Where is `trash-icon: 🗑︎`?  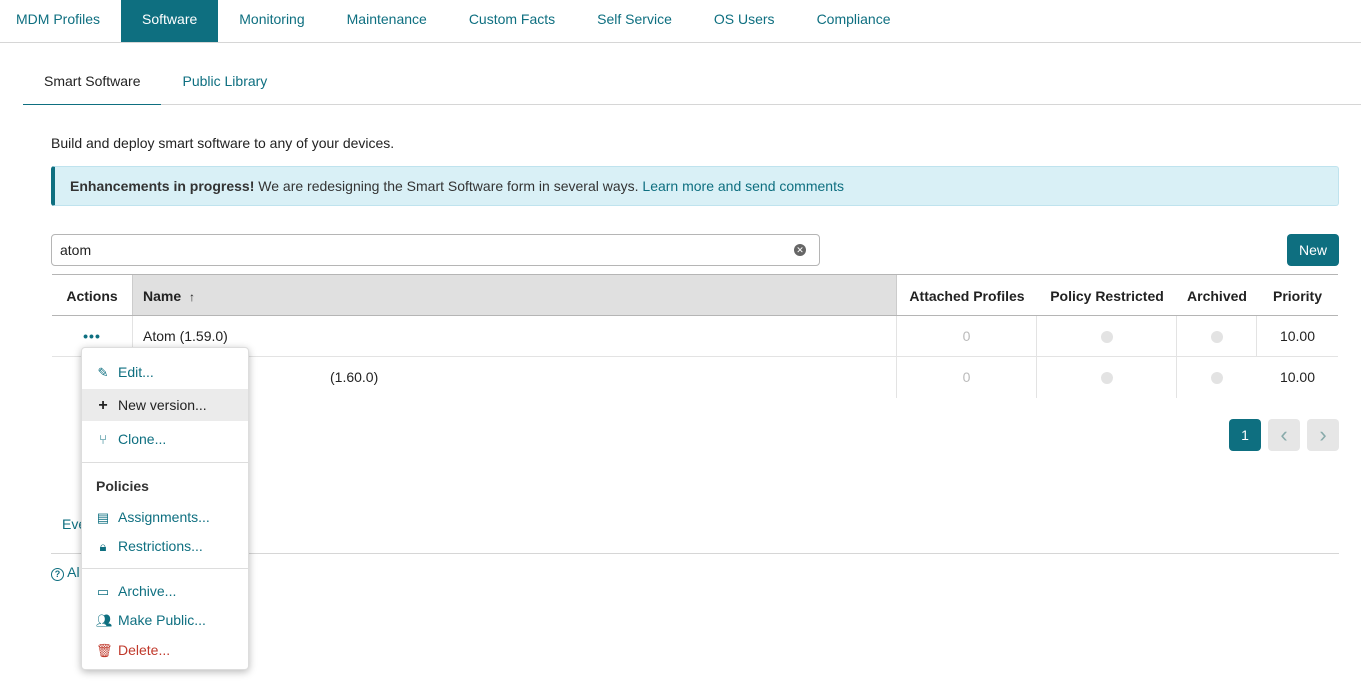 trash-icon: 🗑︎ is located at coordinates (104, 650).